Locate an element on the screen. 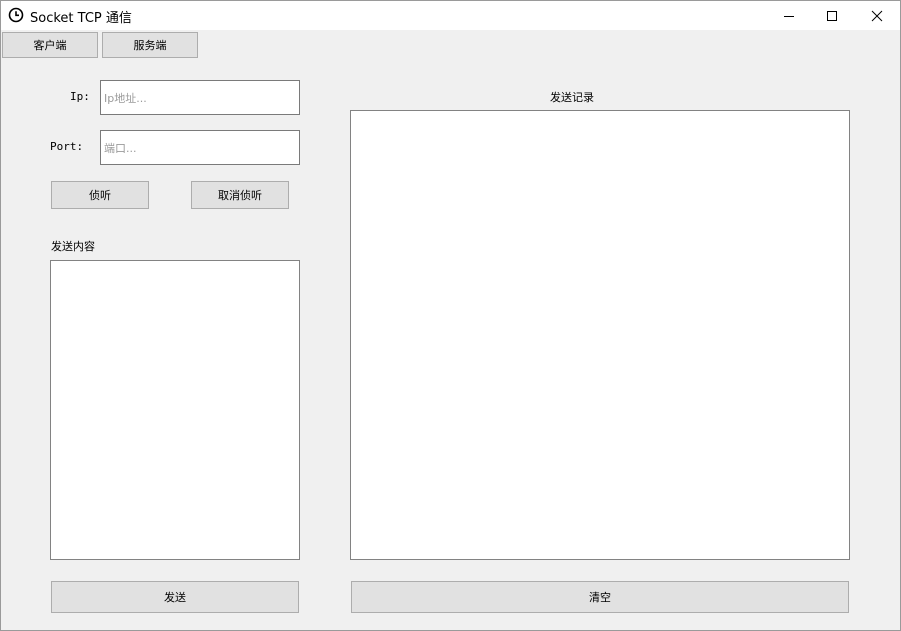 The image size is (901, 631). maximize-button is located at coordinates (832, 15).